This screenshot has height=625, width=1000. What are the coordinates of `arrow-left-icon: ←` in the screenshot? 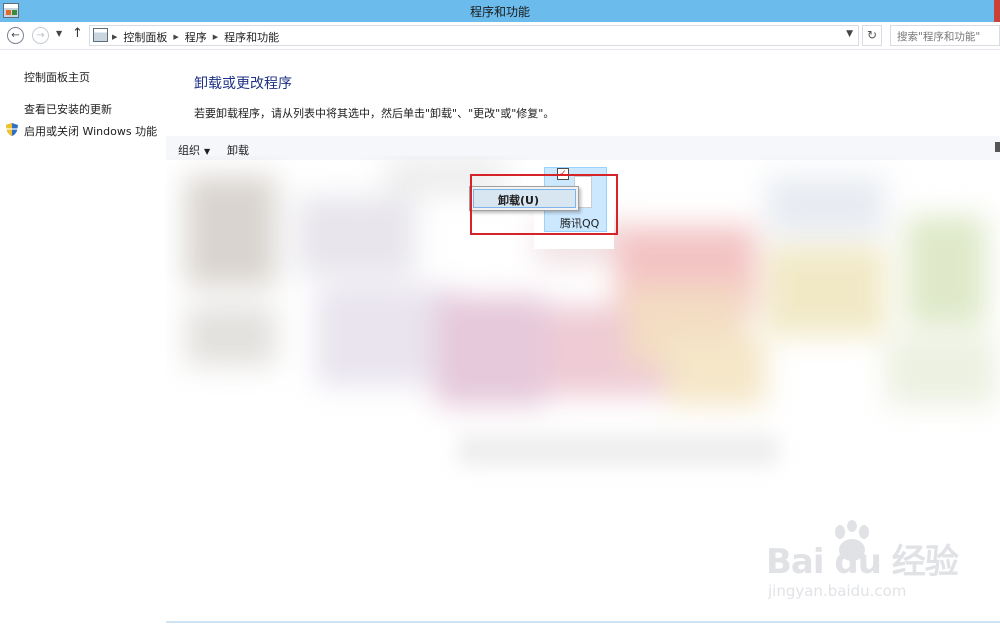 It's located at (15, 35).